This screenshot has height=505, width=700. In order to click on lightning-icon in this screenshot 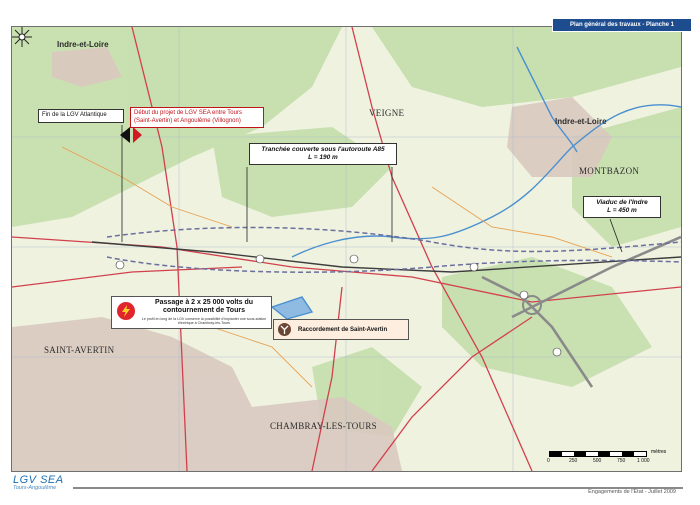, I will do `click(126, 311)`.